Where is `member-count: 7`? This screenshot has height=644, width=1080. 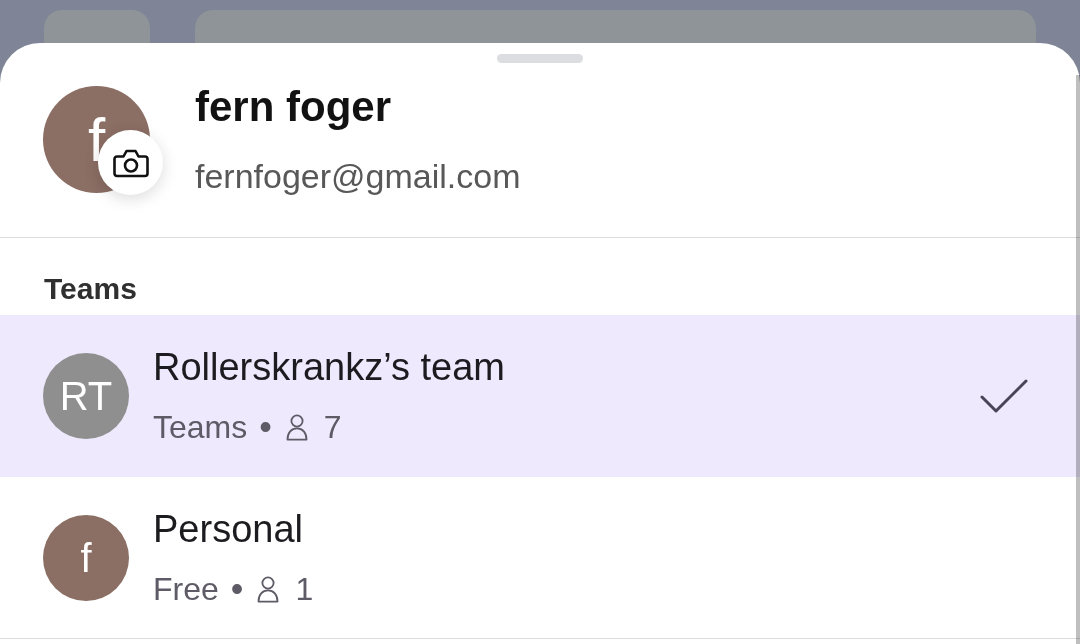 member-count: 7 is located at coordinates (332, 427).